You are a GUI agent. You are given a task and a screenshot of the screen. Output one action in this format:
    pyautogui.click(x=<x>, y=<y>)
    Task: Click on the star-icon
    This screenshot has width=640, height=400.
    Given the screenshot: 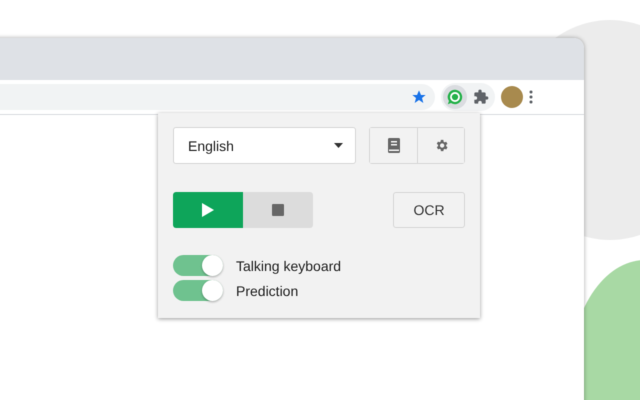 What is the action you would take?
    pyautogui.click(x=419, y=97)
    